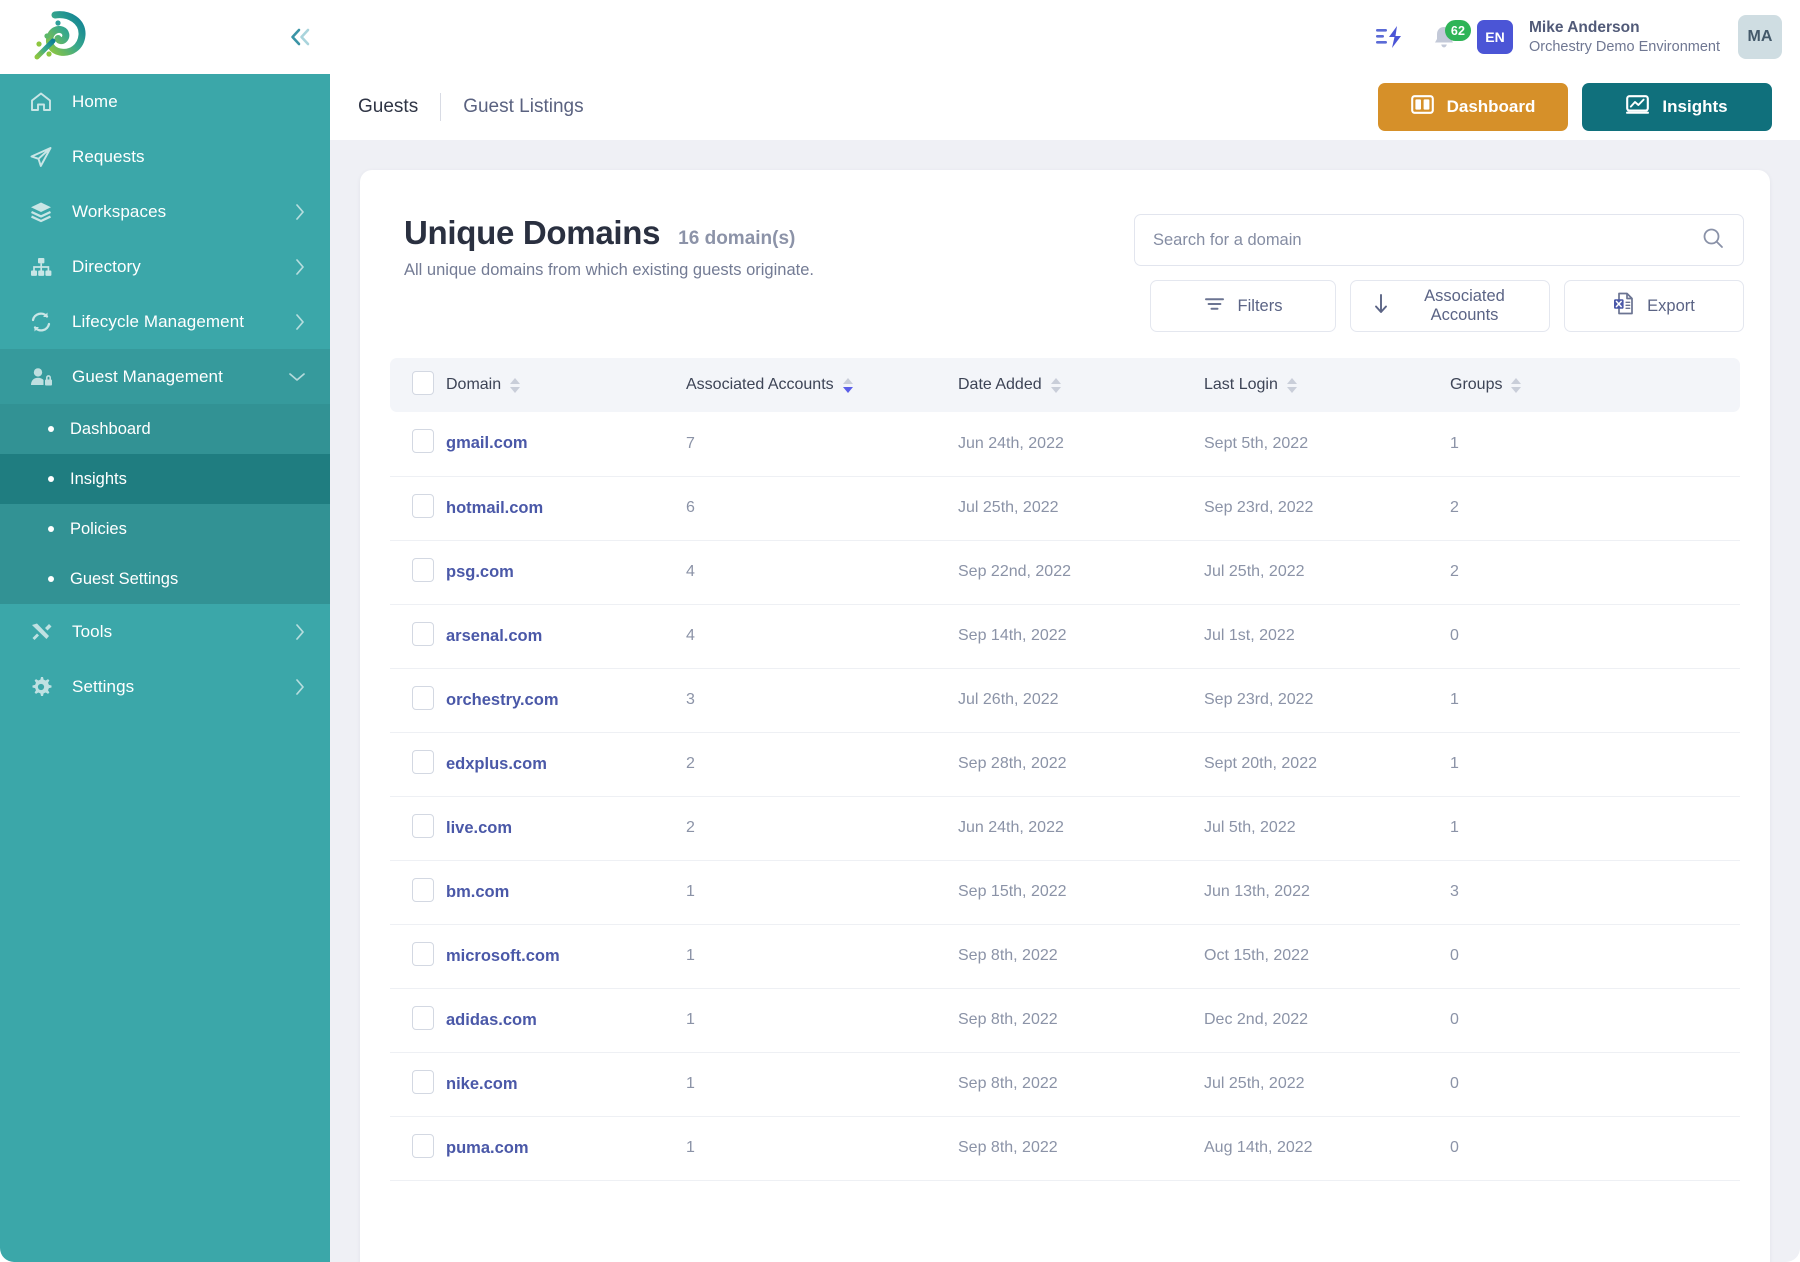 This screenshot has height=1262, width=1800. I want to click on bullet-icon, so click(51, 479).